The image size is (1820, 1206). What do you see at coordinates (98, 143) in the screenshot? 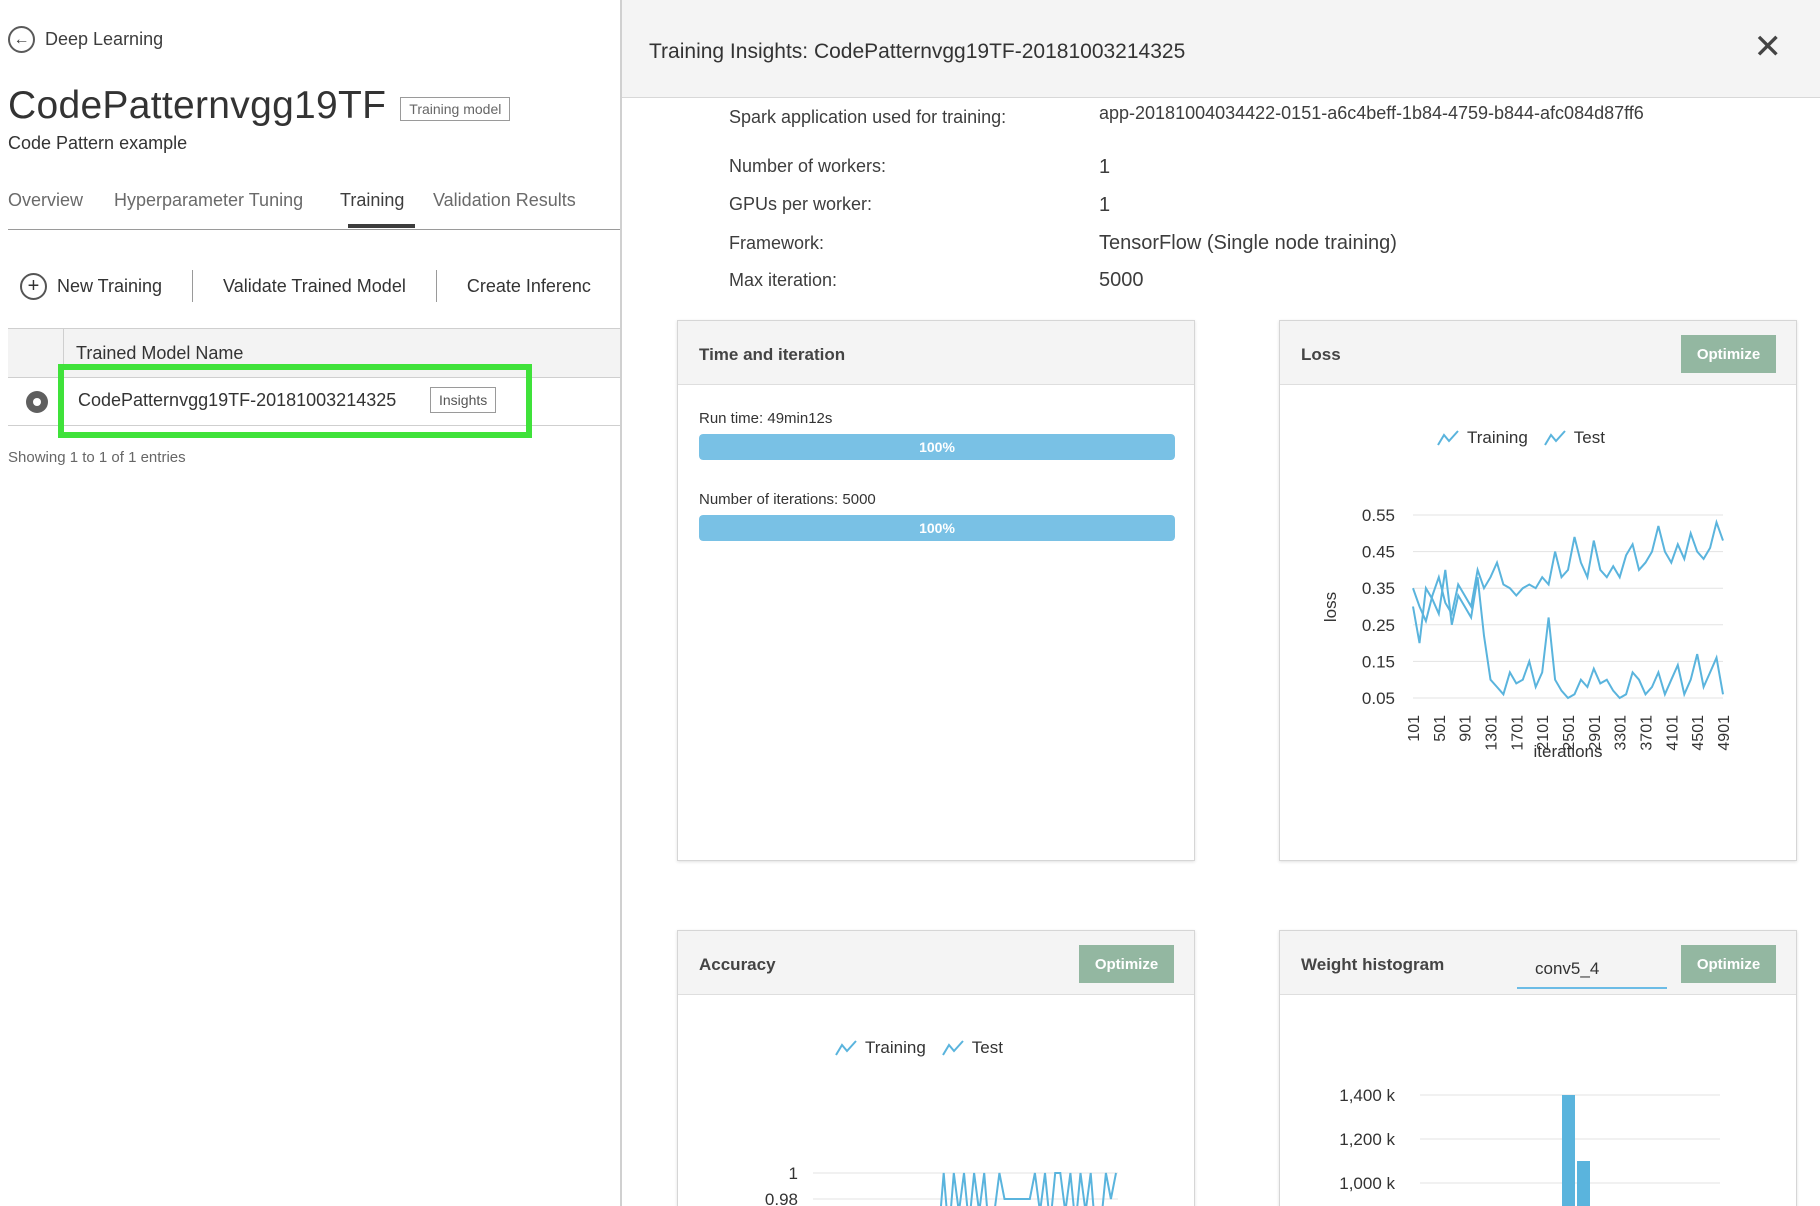
I see `page-subtitle: Code Pattern example` at bounding box center [98, 143].